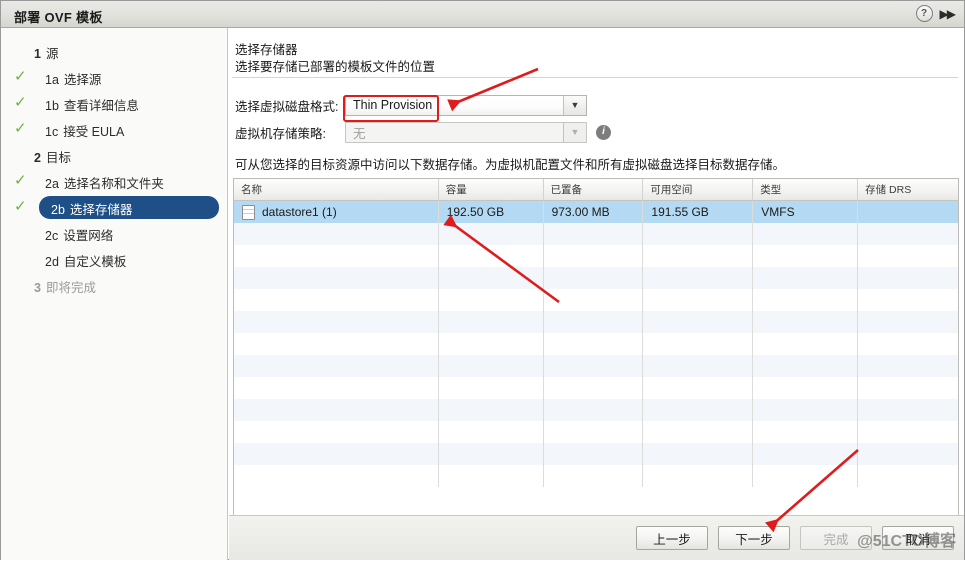 Image resolution: width=965 pixels, height=561 pixels. I want to click on column-header-5: 存储 DRS, so click(908, 189).